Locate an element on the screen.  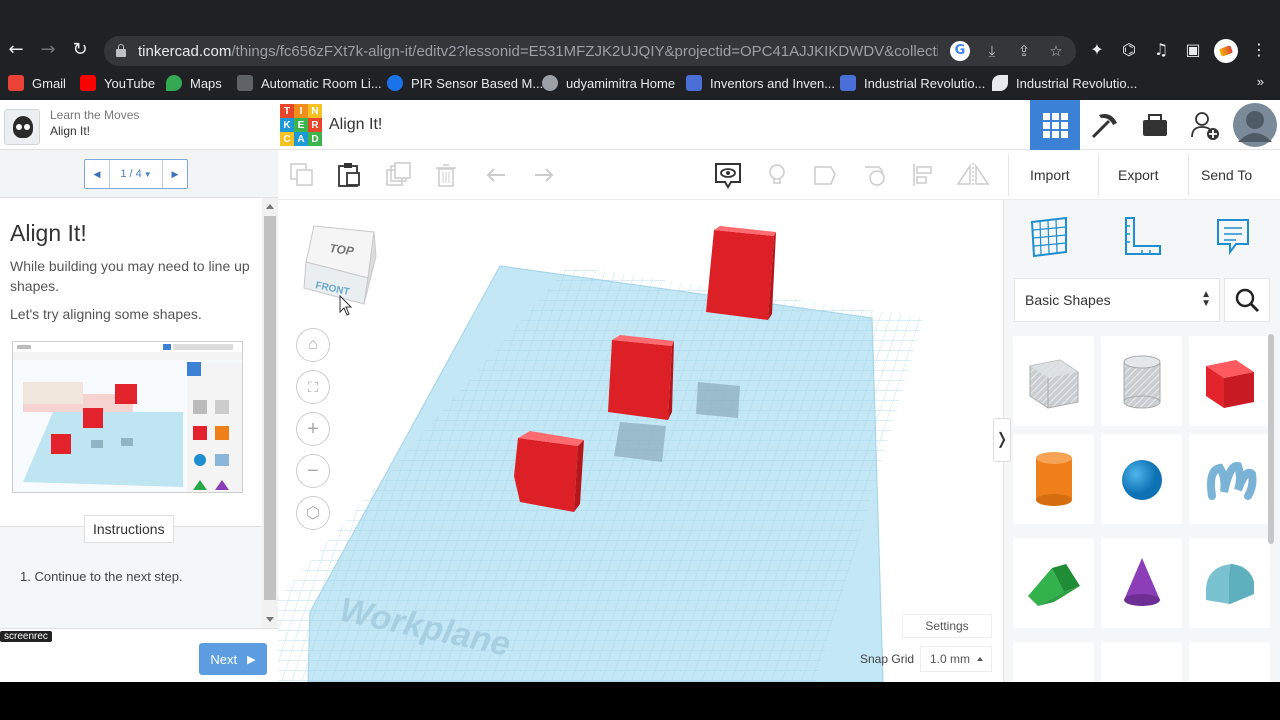
lightbulb-icon is located at coordinates (777, 175).